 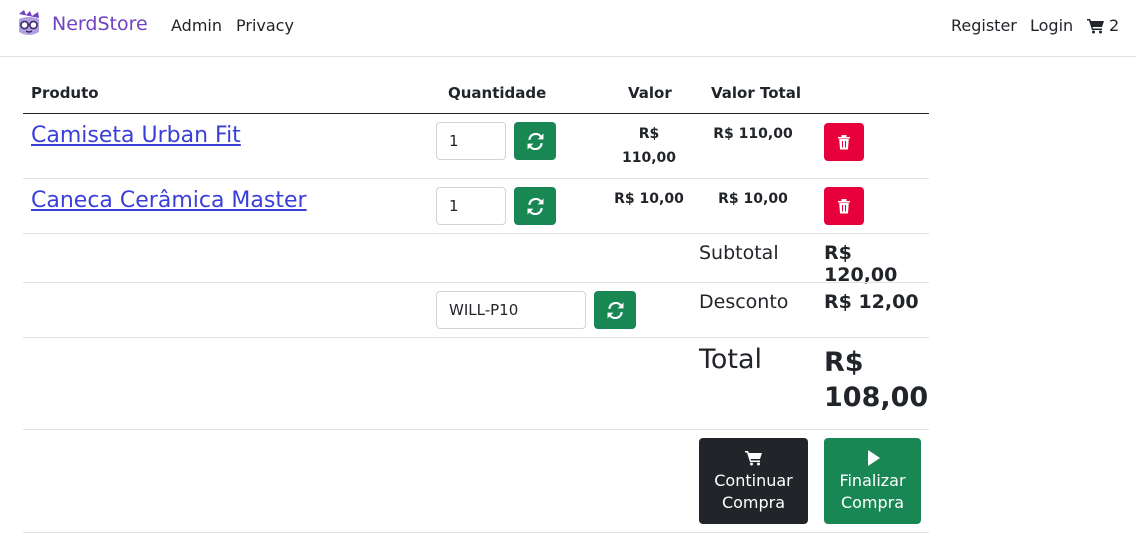 I want to click on header-value: Valor, so click(x=650, y=93).